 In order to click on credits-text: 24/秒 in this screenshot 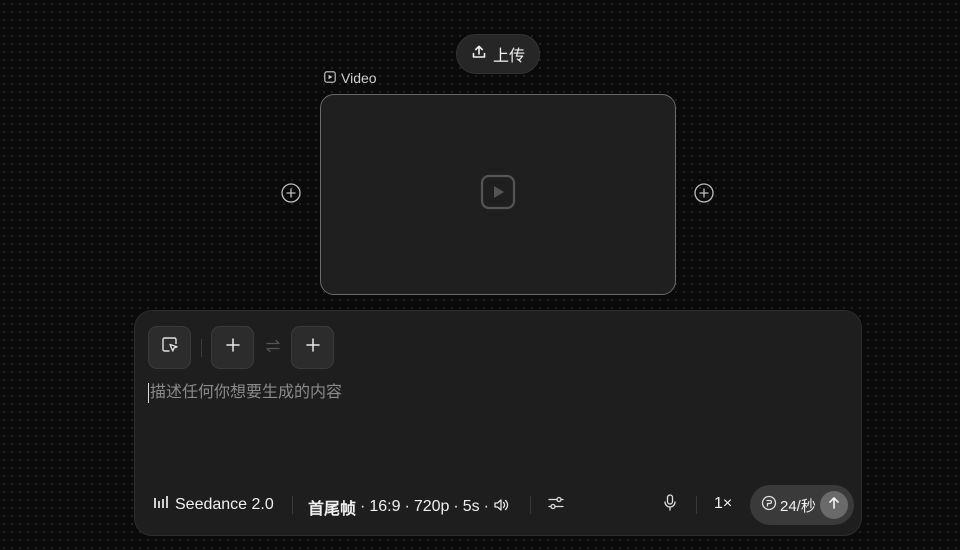, I will do `click(798, 506)`.